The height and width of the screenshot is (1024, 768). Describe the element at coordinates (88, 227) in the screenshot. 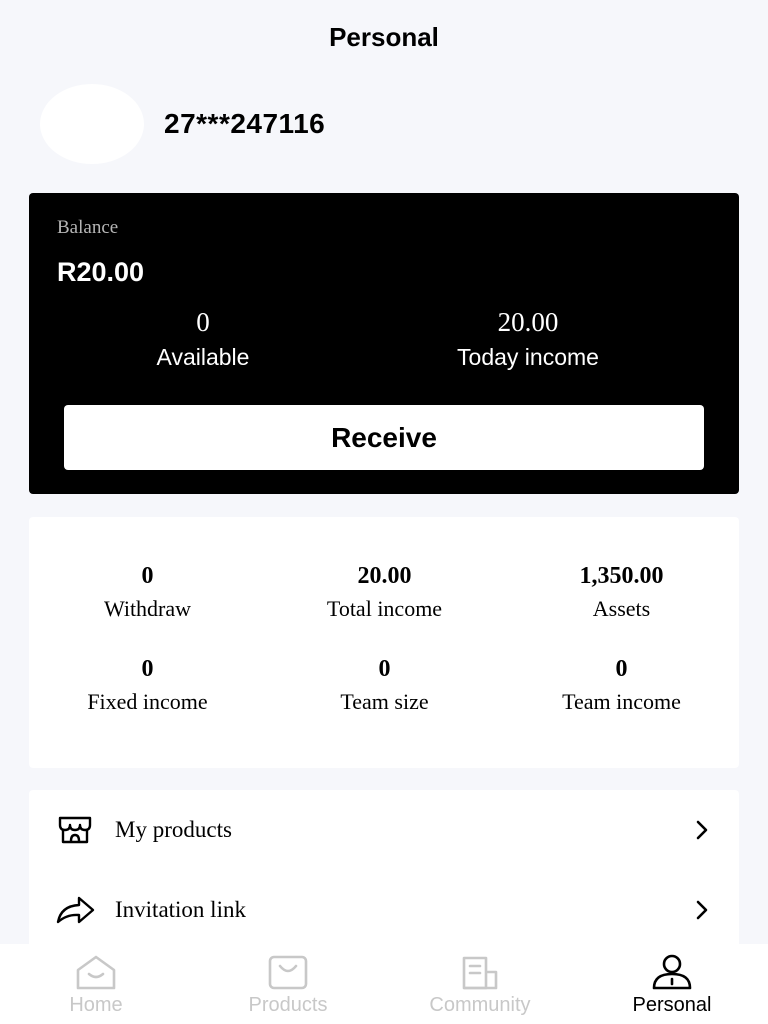

I see `balance-label: Balance` at that location.